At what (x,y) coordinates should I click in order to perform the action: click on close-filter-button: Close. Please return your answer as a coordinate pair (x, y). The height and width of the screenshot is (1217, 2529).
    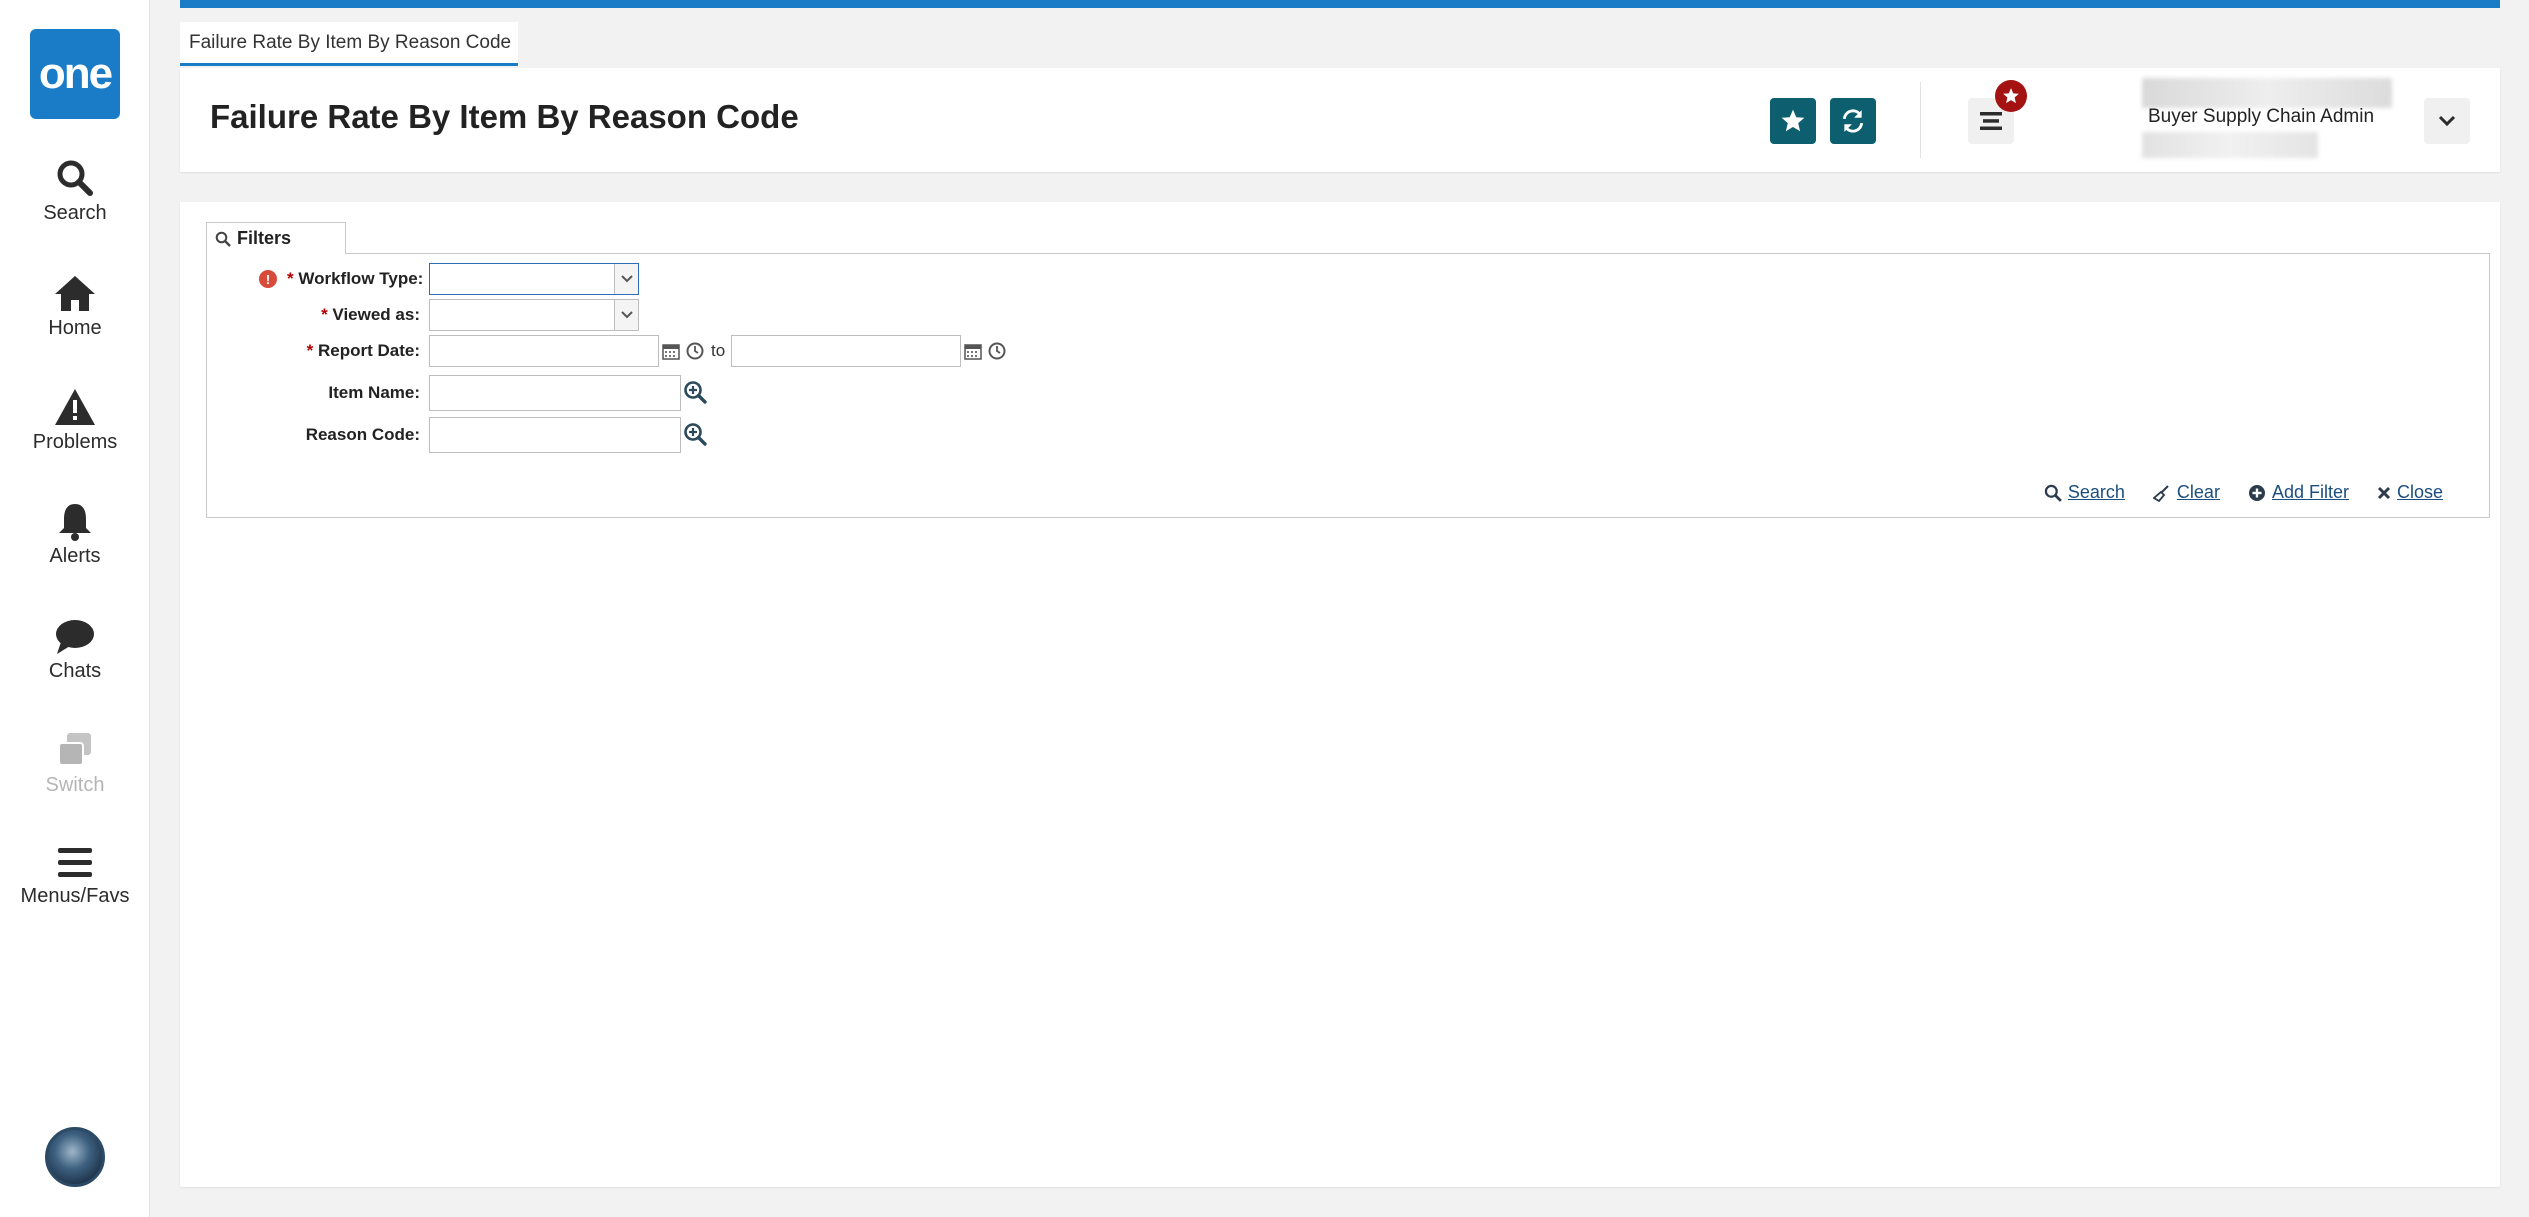
    Looking at the image, I should click on (2410, 492).